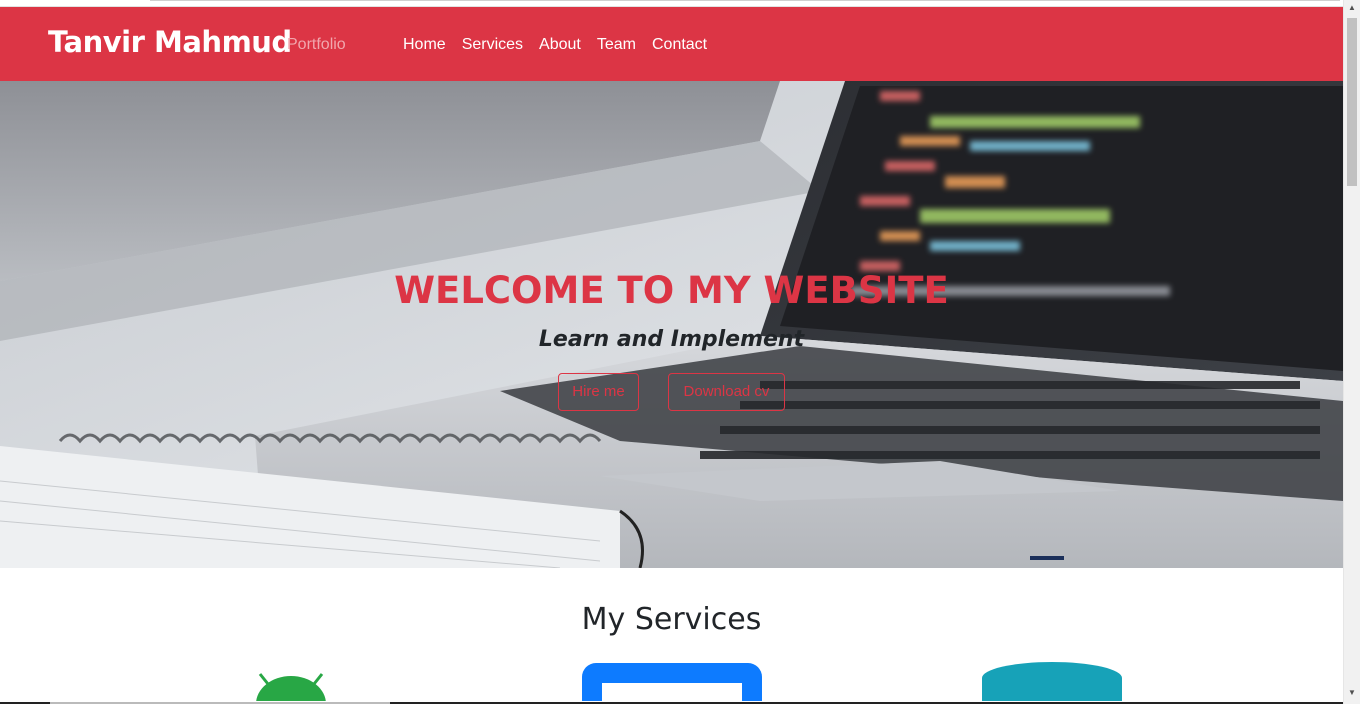  I want to click on scroll-up-icon: ▲, so click(1352, 7).